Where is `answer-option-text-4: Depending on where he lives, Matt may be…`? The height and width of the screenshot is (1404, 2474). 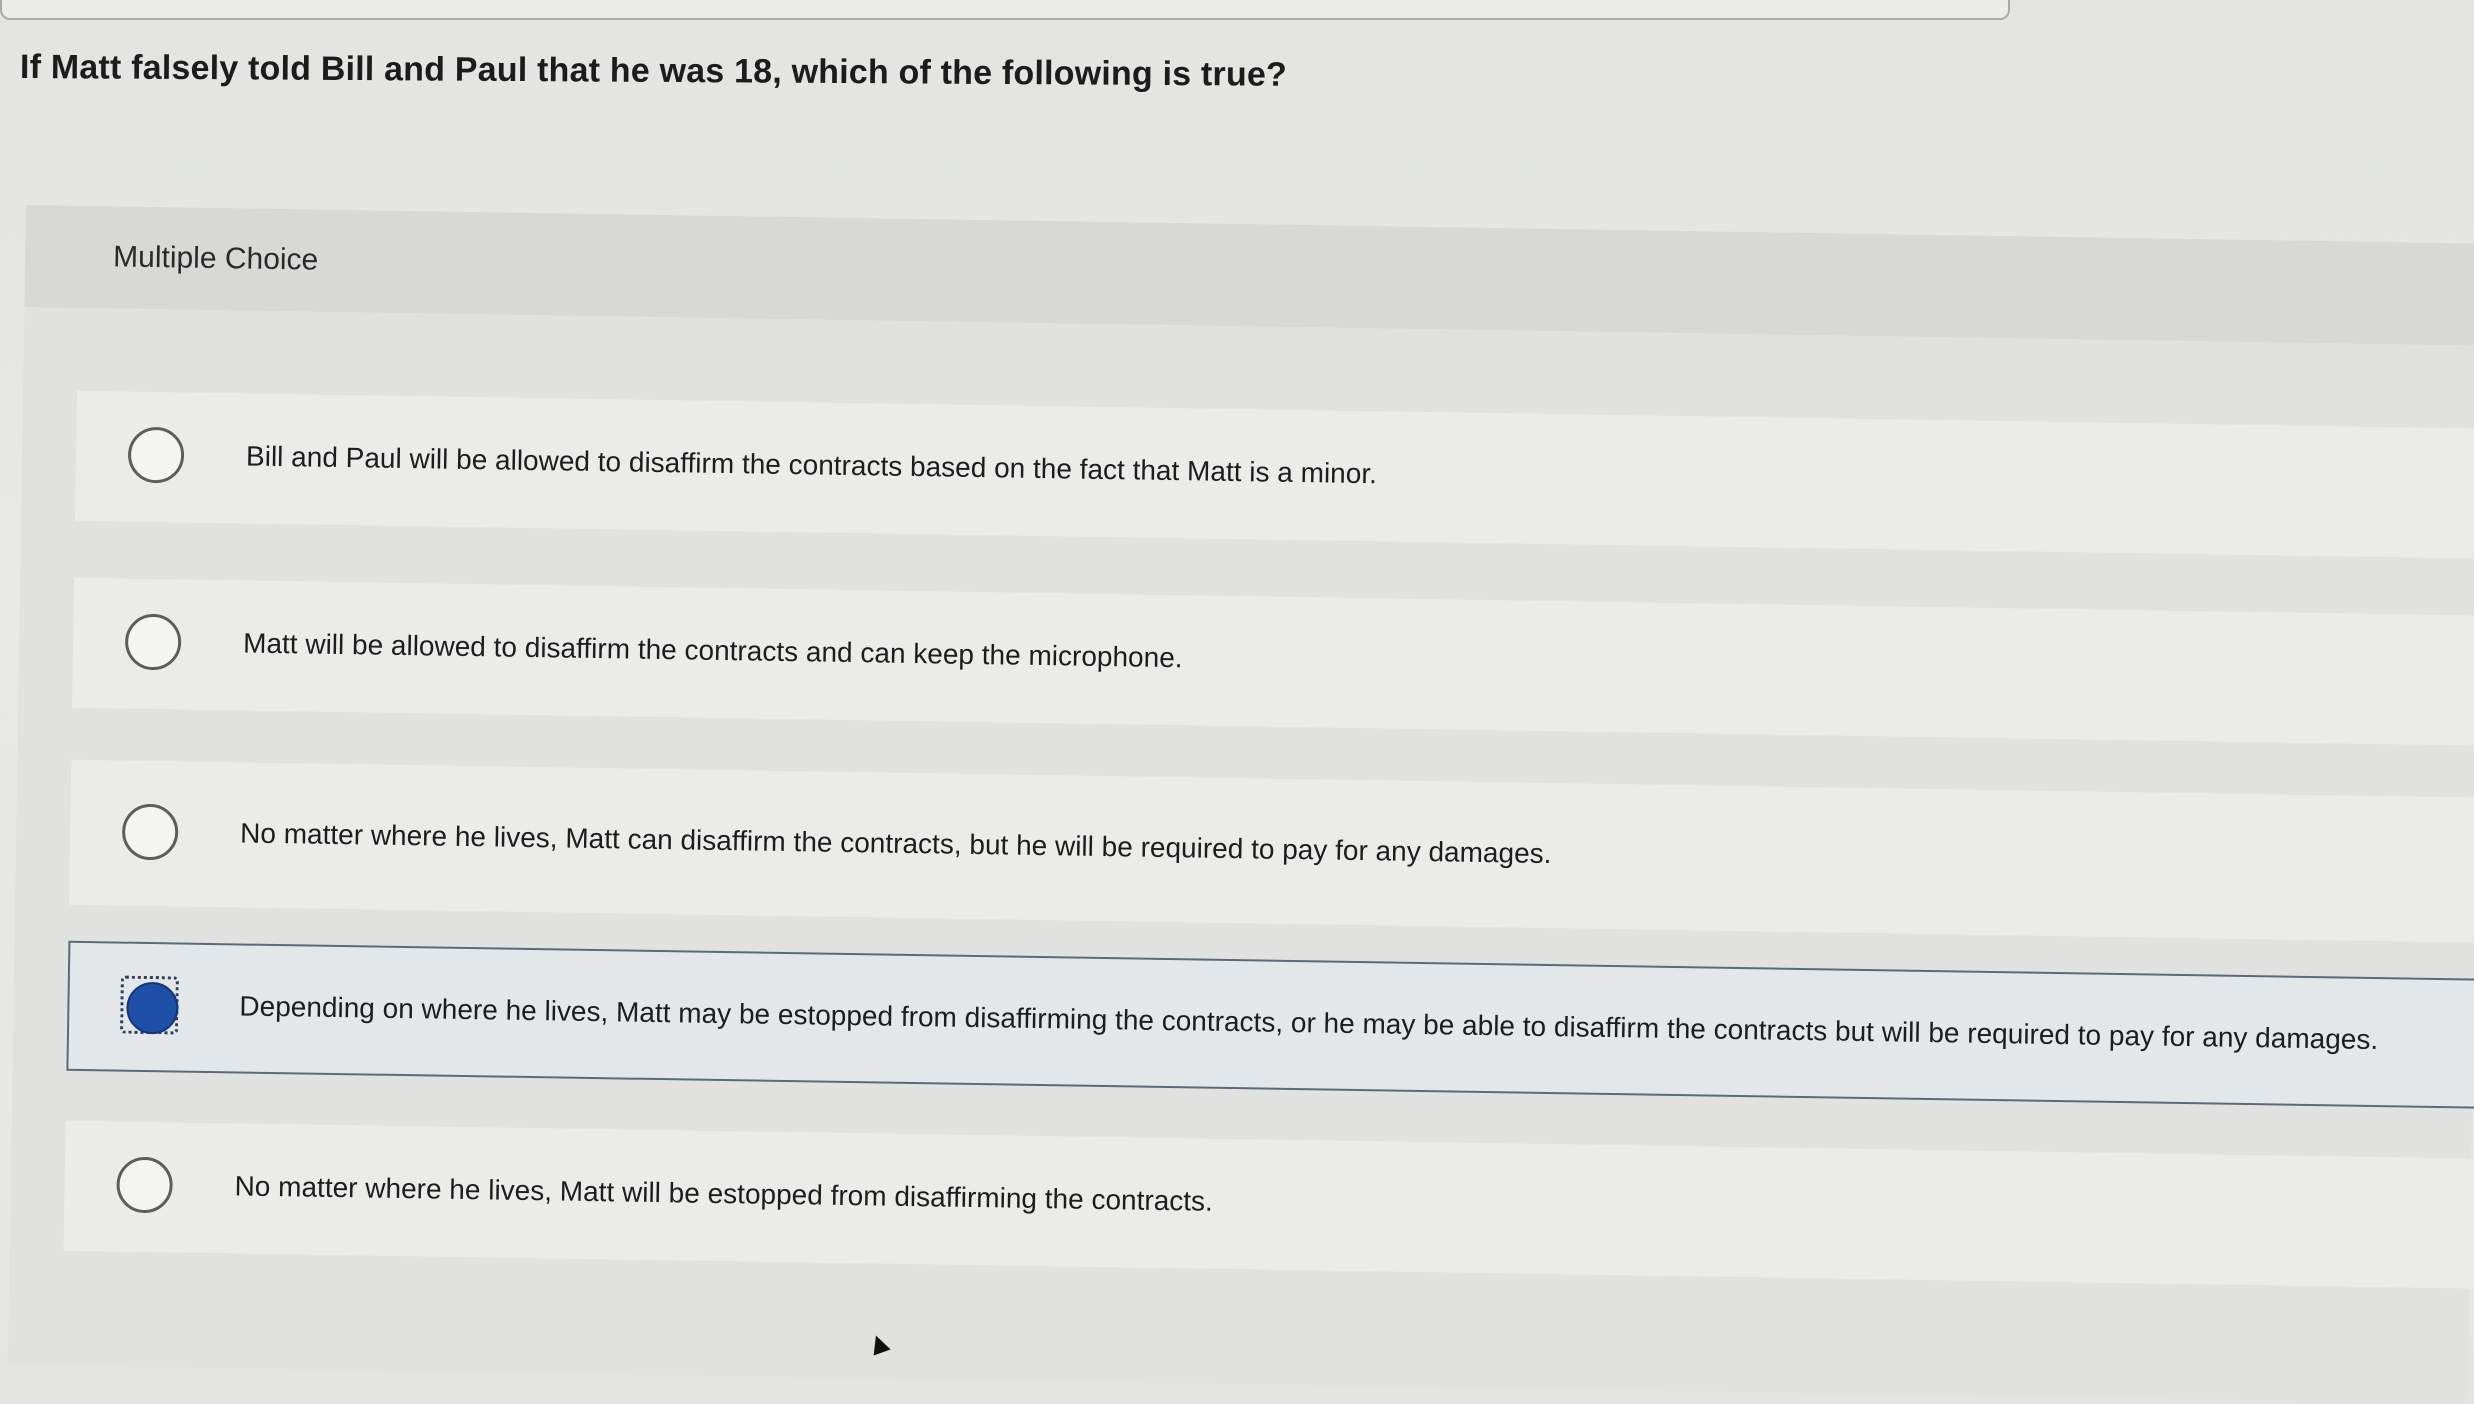 answer-option-text-4: Depending on where he lives, Matt may be… is located at coordinates (1309, 1023).